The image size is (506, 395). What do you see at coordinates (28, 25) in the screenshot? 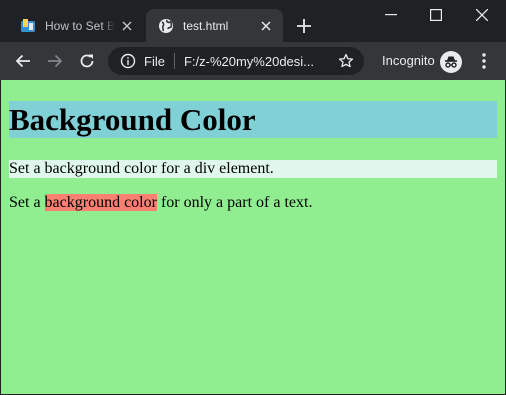
I see `favicon-icon` at bounding box center [28, 25].